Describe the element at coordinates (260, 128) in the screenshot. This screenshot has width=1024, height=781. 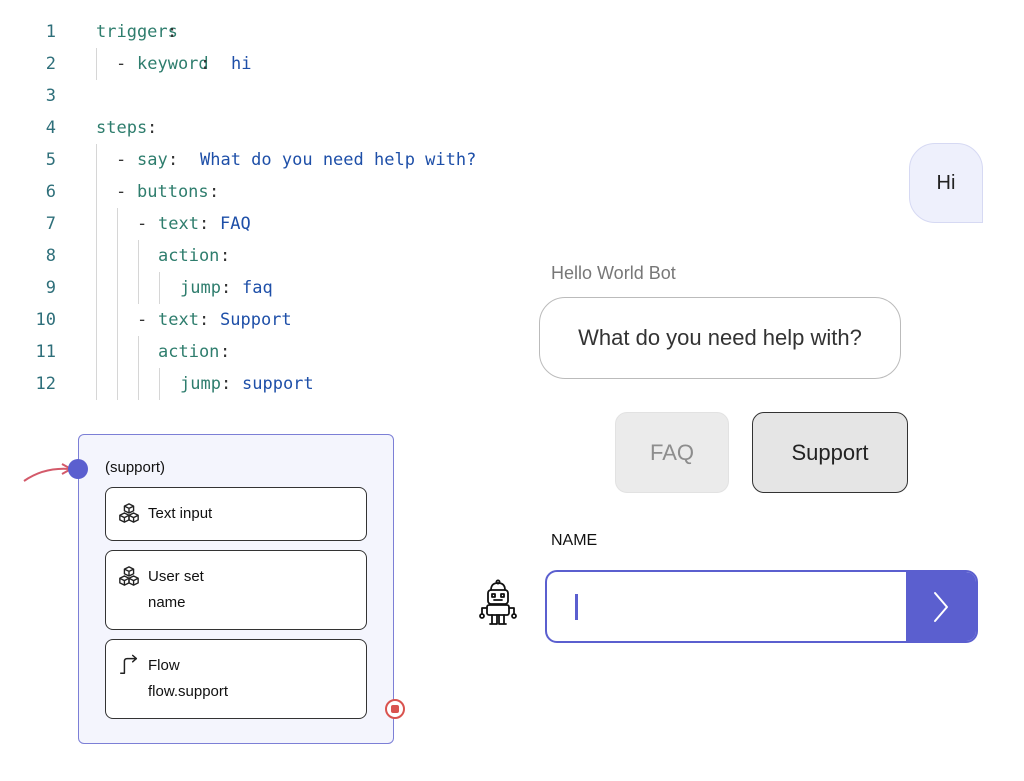
I see `code-line: 4 steps:` at that location.